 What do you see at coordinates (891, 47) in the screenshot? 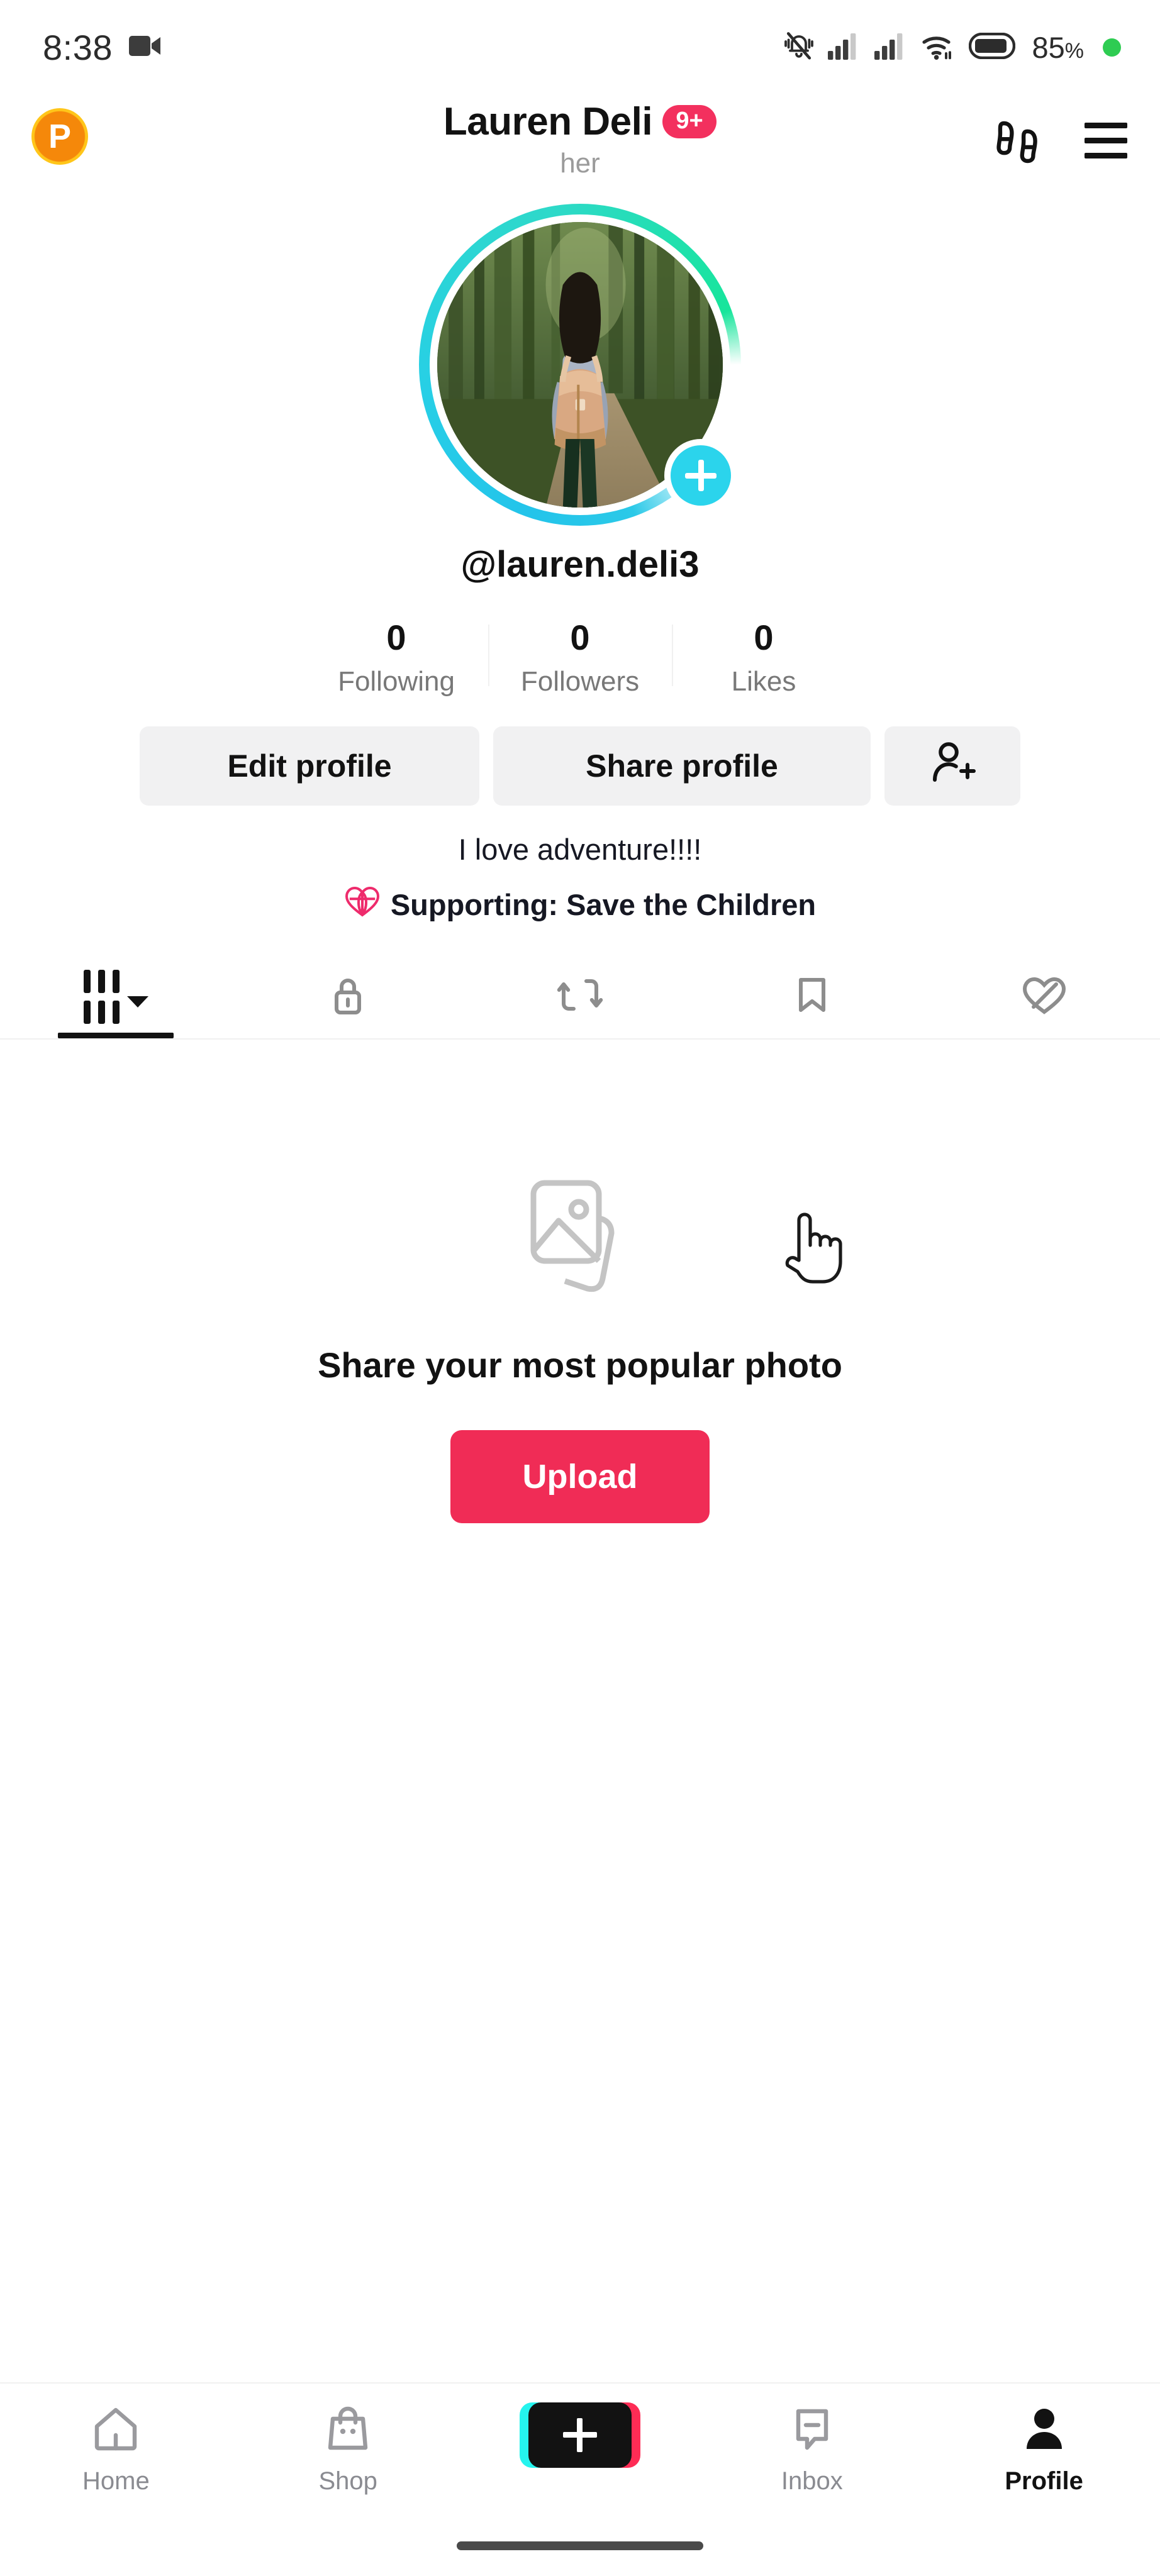
I see `signal-2-icon` at bounding box center [891, 47].